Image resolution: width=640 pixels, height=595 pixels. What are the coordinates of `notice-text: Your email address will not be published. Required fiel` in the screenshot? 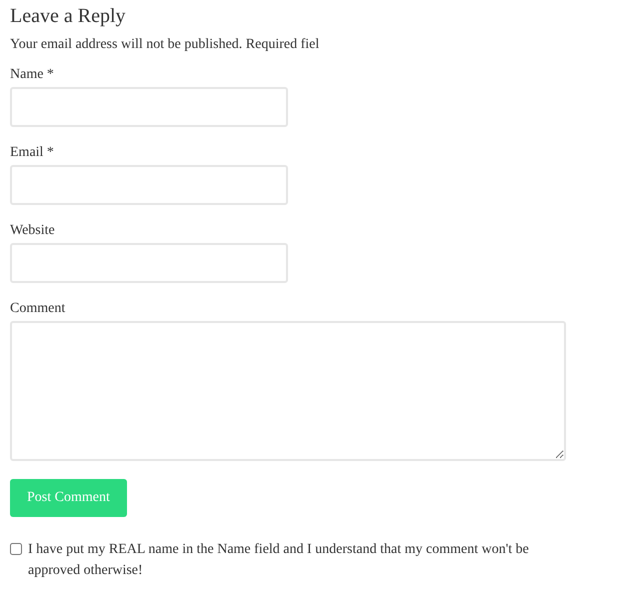 It's located at (165, 45).